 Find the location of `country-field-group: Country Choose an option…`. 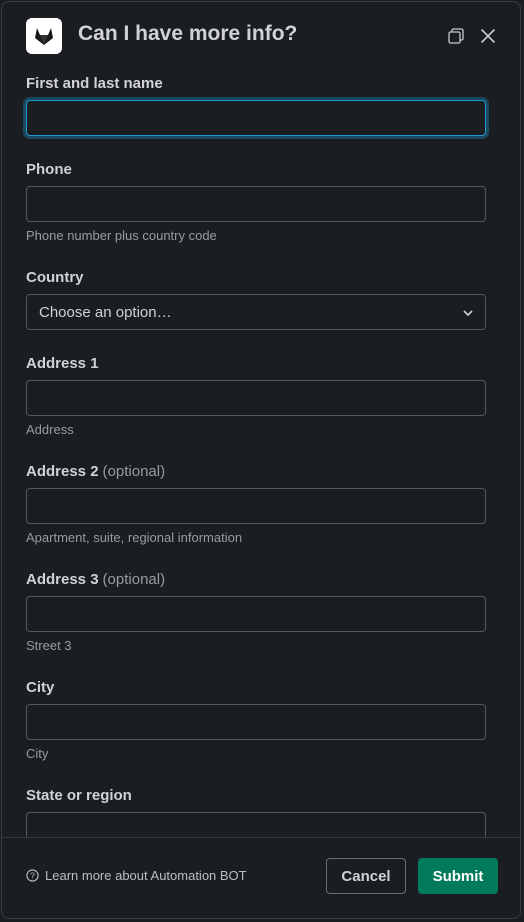

country-field-group: Country Choose an option… is located at coordinates (256, 299).